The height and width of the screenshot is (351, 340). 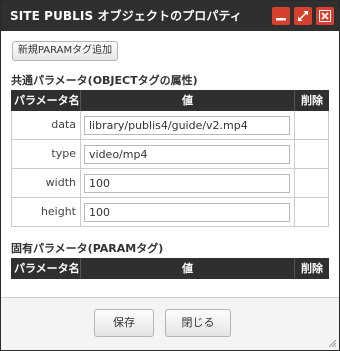 What do you see at coordinates (187, 125) in the screenshot?
I see `data-value-input` at bounding box center [187, 125].